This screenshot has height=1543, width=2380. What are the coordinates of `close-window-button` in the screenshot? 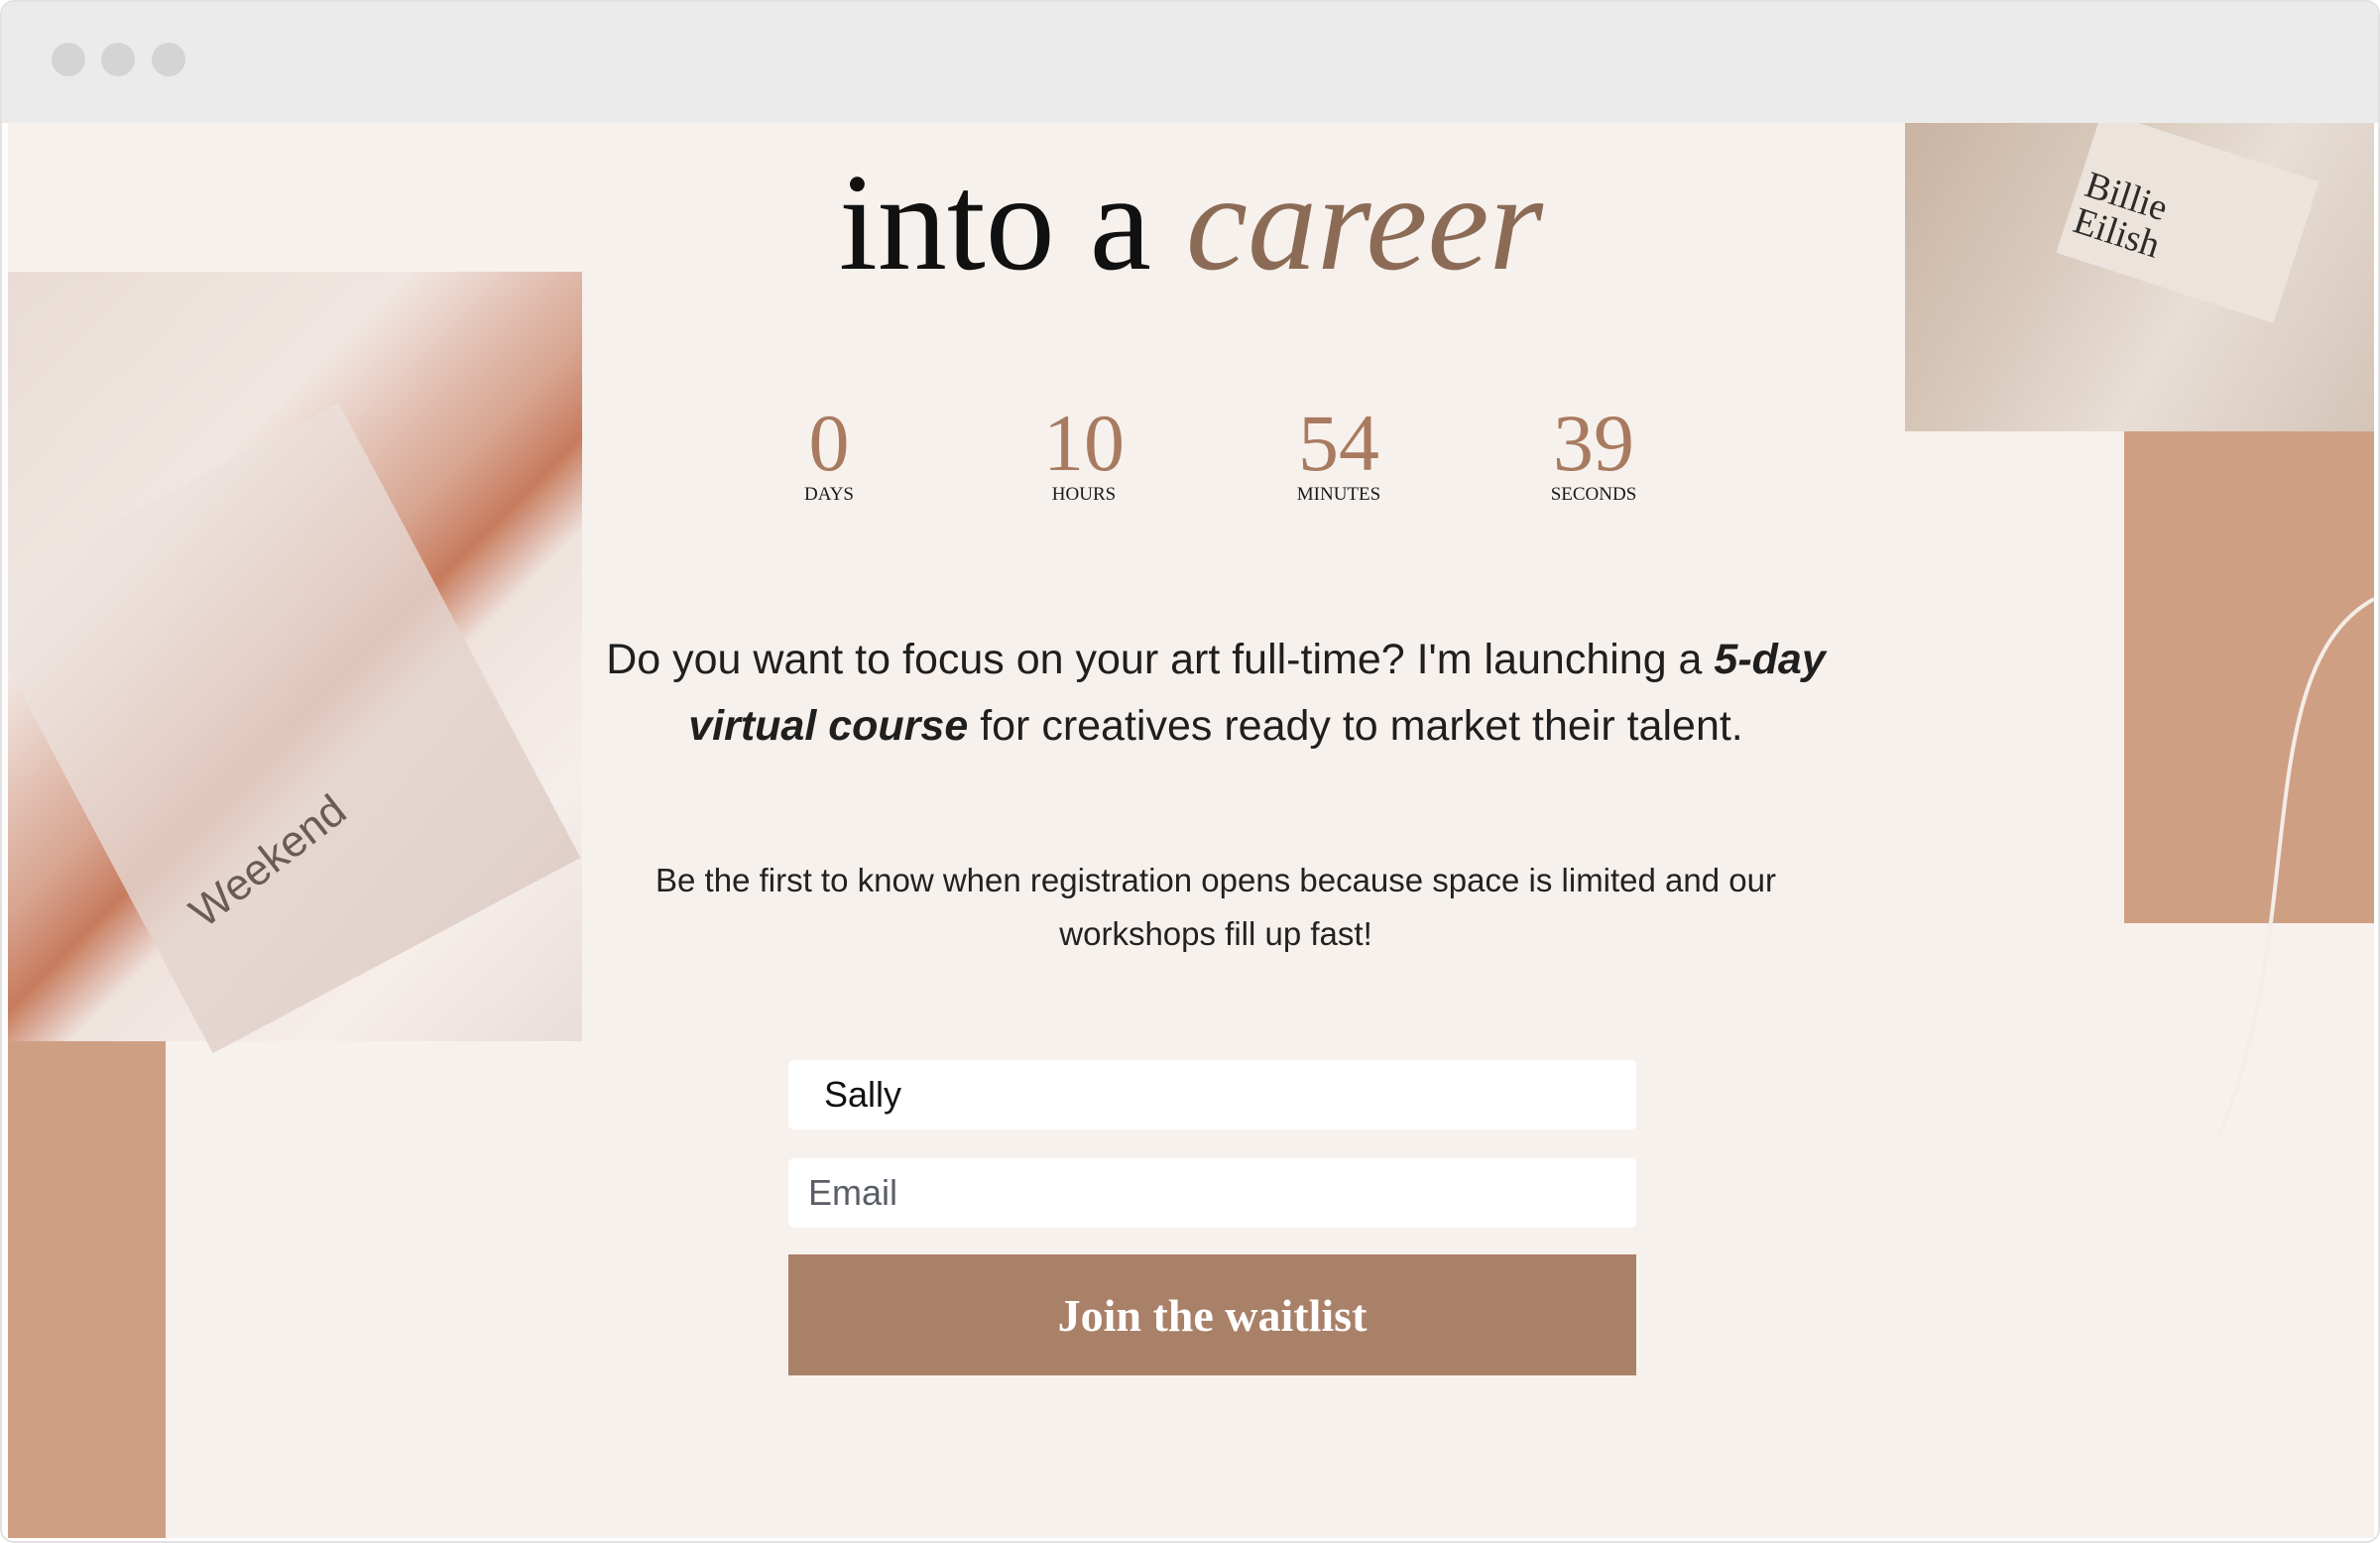 It's located at (68, 59).